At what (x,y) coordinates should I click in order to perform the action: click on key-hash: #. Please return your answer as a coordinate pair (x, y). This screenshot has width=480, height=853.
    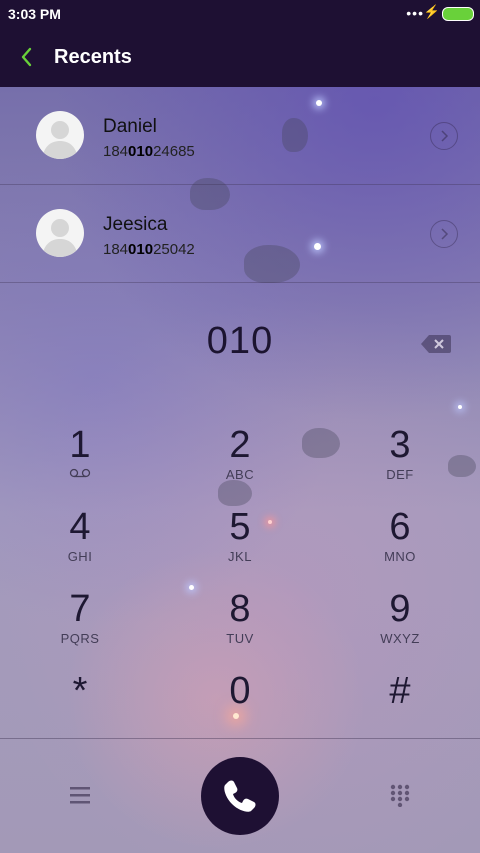
    Looking at the image, I should click on (400, 706).